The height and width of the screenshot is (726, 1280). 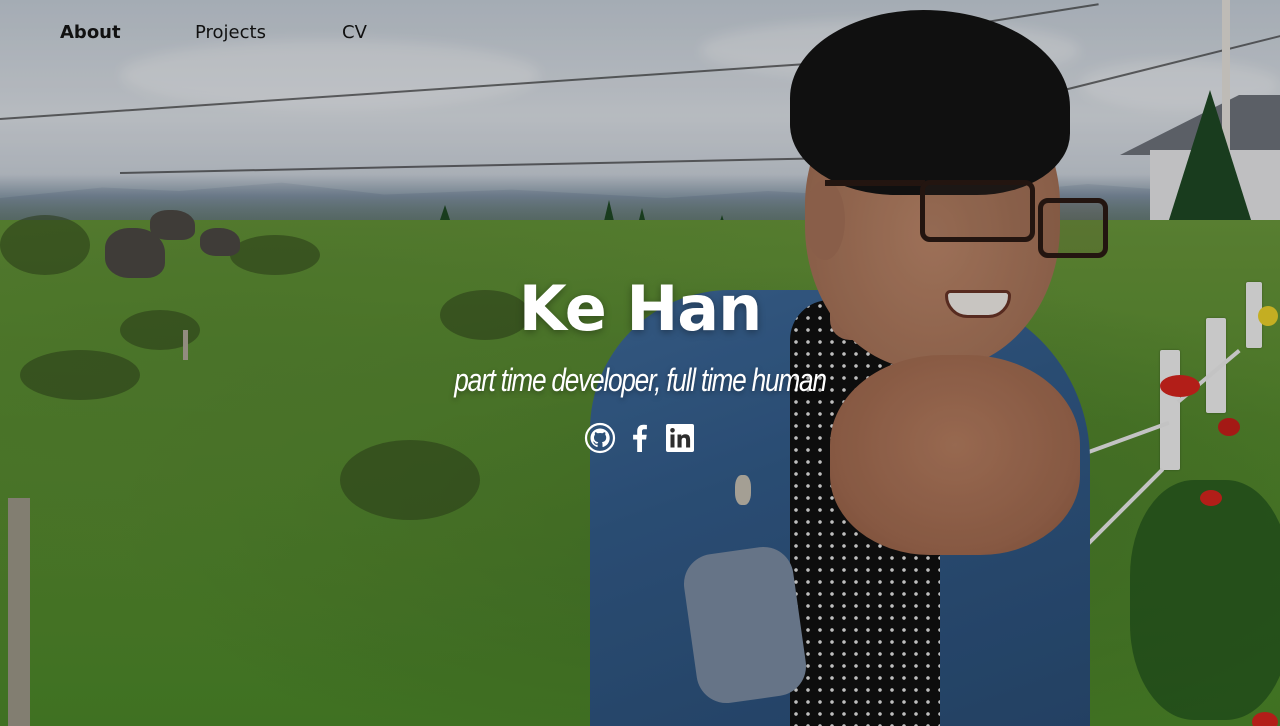 I want to click on nav-about: About, so click(x=90, y=32).